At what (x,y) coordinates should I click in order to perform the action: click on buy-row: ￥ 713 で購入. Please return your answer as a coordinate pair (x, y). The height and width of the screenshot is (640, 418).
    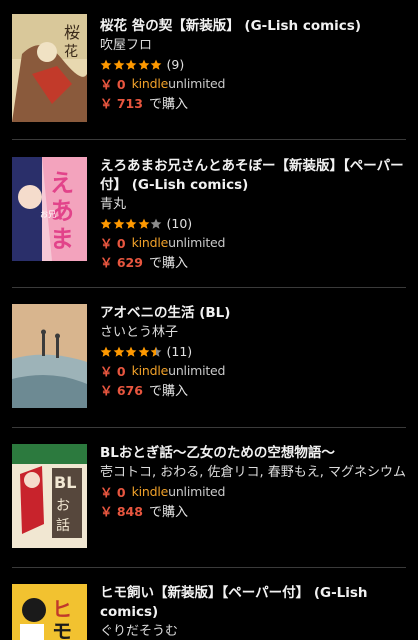
    Looking at the image, I should click on (254, 102).